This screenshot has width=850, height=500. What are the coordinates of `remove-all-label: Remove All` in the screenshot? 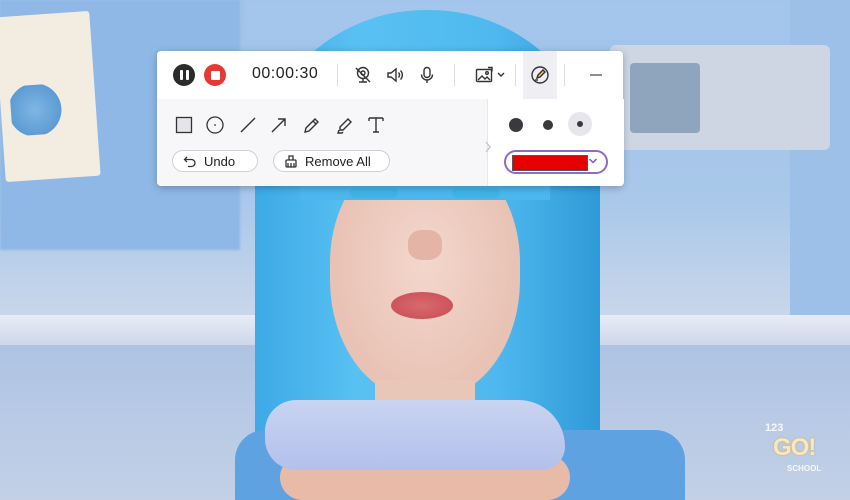 It's located at (338, 161).